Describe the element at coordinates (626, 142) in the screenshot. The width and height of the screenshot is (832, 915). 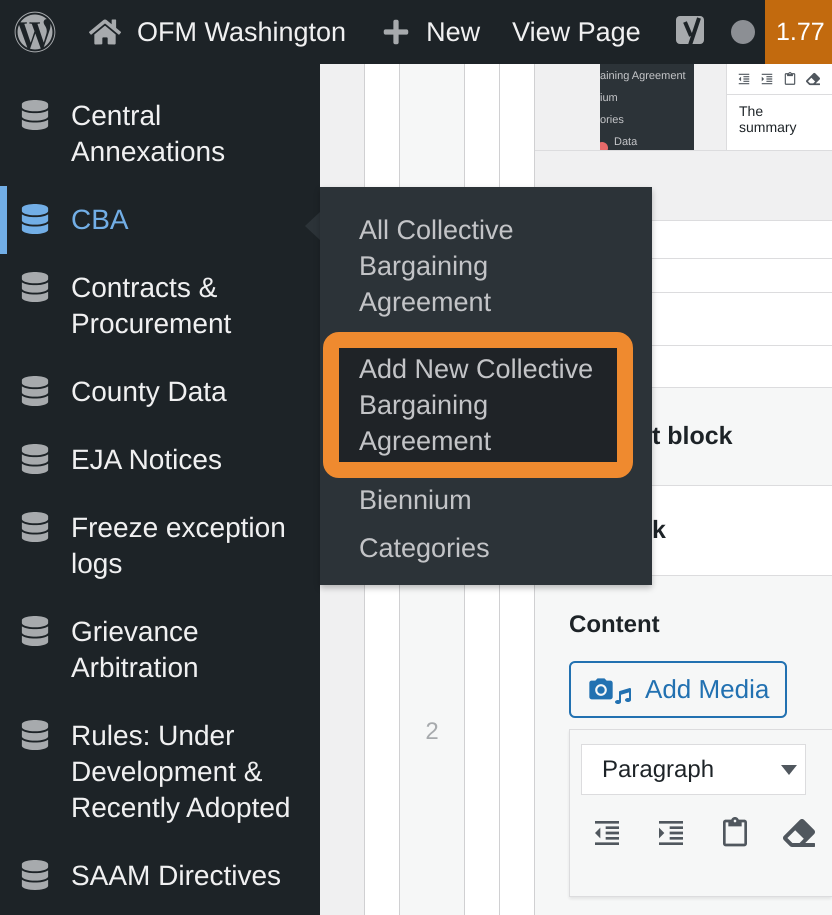
I see `thumbnail-menu-text: Data` at that location.